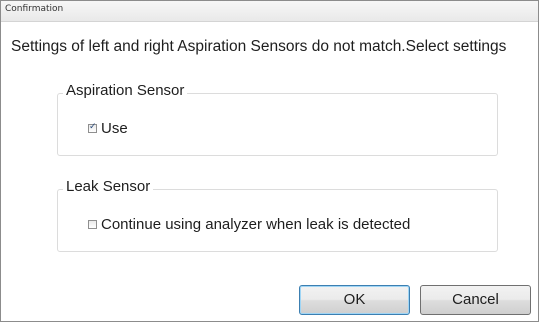 The width and height of the screenshot is (539, 322). I want to click on aspiration-sensor-legend: Aspiration Sensor, so click(125, 90).